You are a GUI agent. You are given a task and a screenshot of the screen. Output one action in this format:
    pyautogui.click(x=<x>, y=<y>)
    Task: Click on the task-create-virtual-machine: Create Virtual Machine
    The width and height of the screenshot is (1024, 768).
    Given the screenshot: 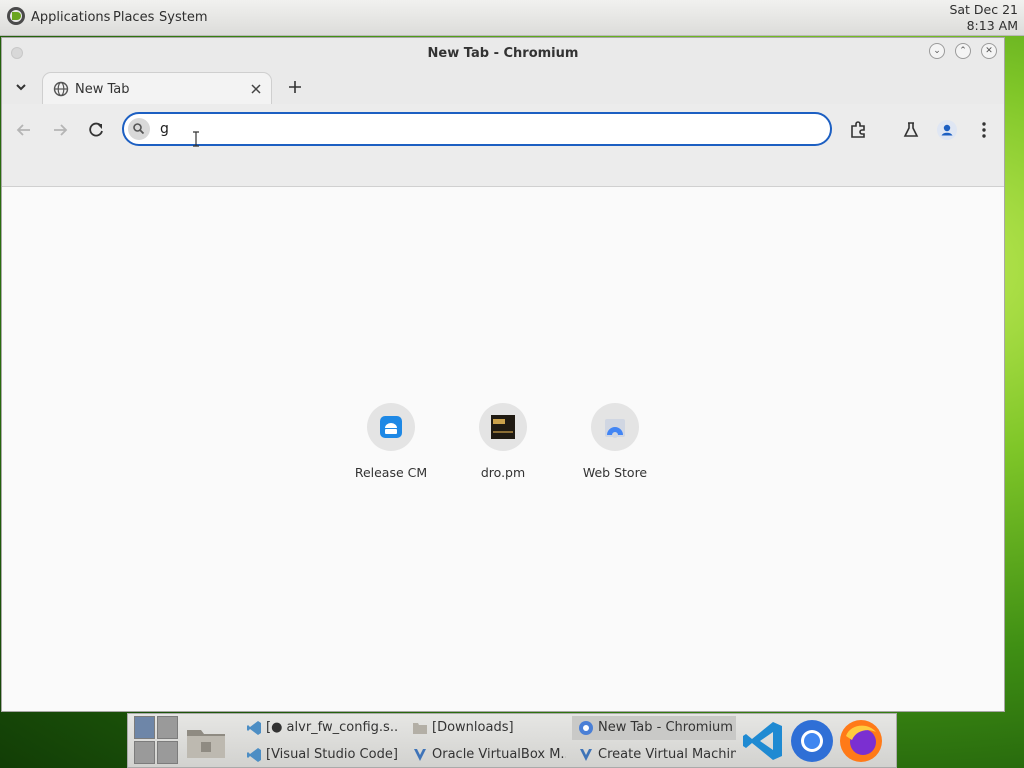 What is the action you would take?
    pyautogui.click(x=654, y=755)
    